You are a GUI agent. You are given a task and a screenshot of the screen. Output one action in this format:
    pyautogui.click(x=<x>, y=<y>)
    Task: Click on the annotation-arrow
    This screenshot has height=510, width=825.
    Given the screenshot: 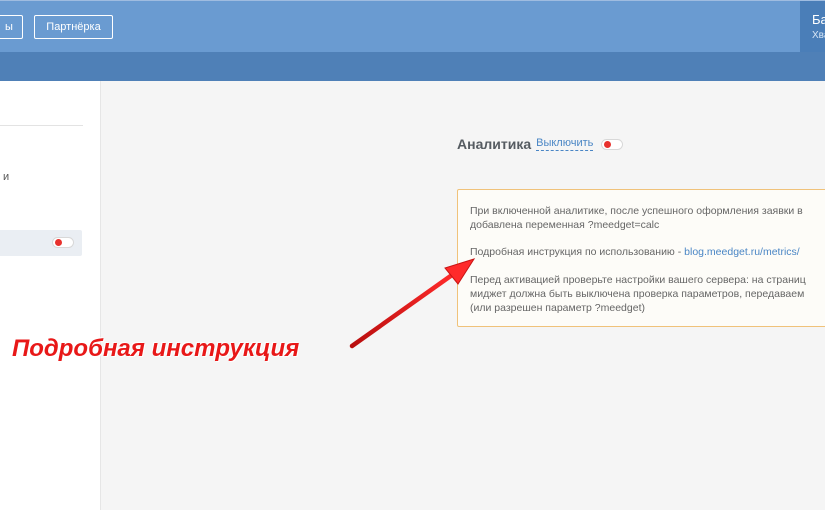 What is the action you would take?
    pyautogui.click(x=412, y=303)
    